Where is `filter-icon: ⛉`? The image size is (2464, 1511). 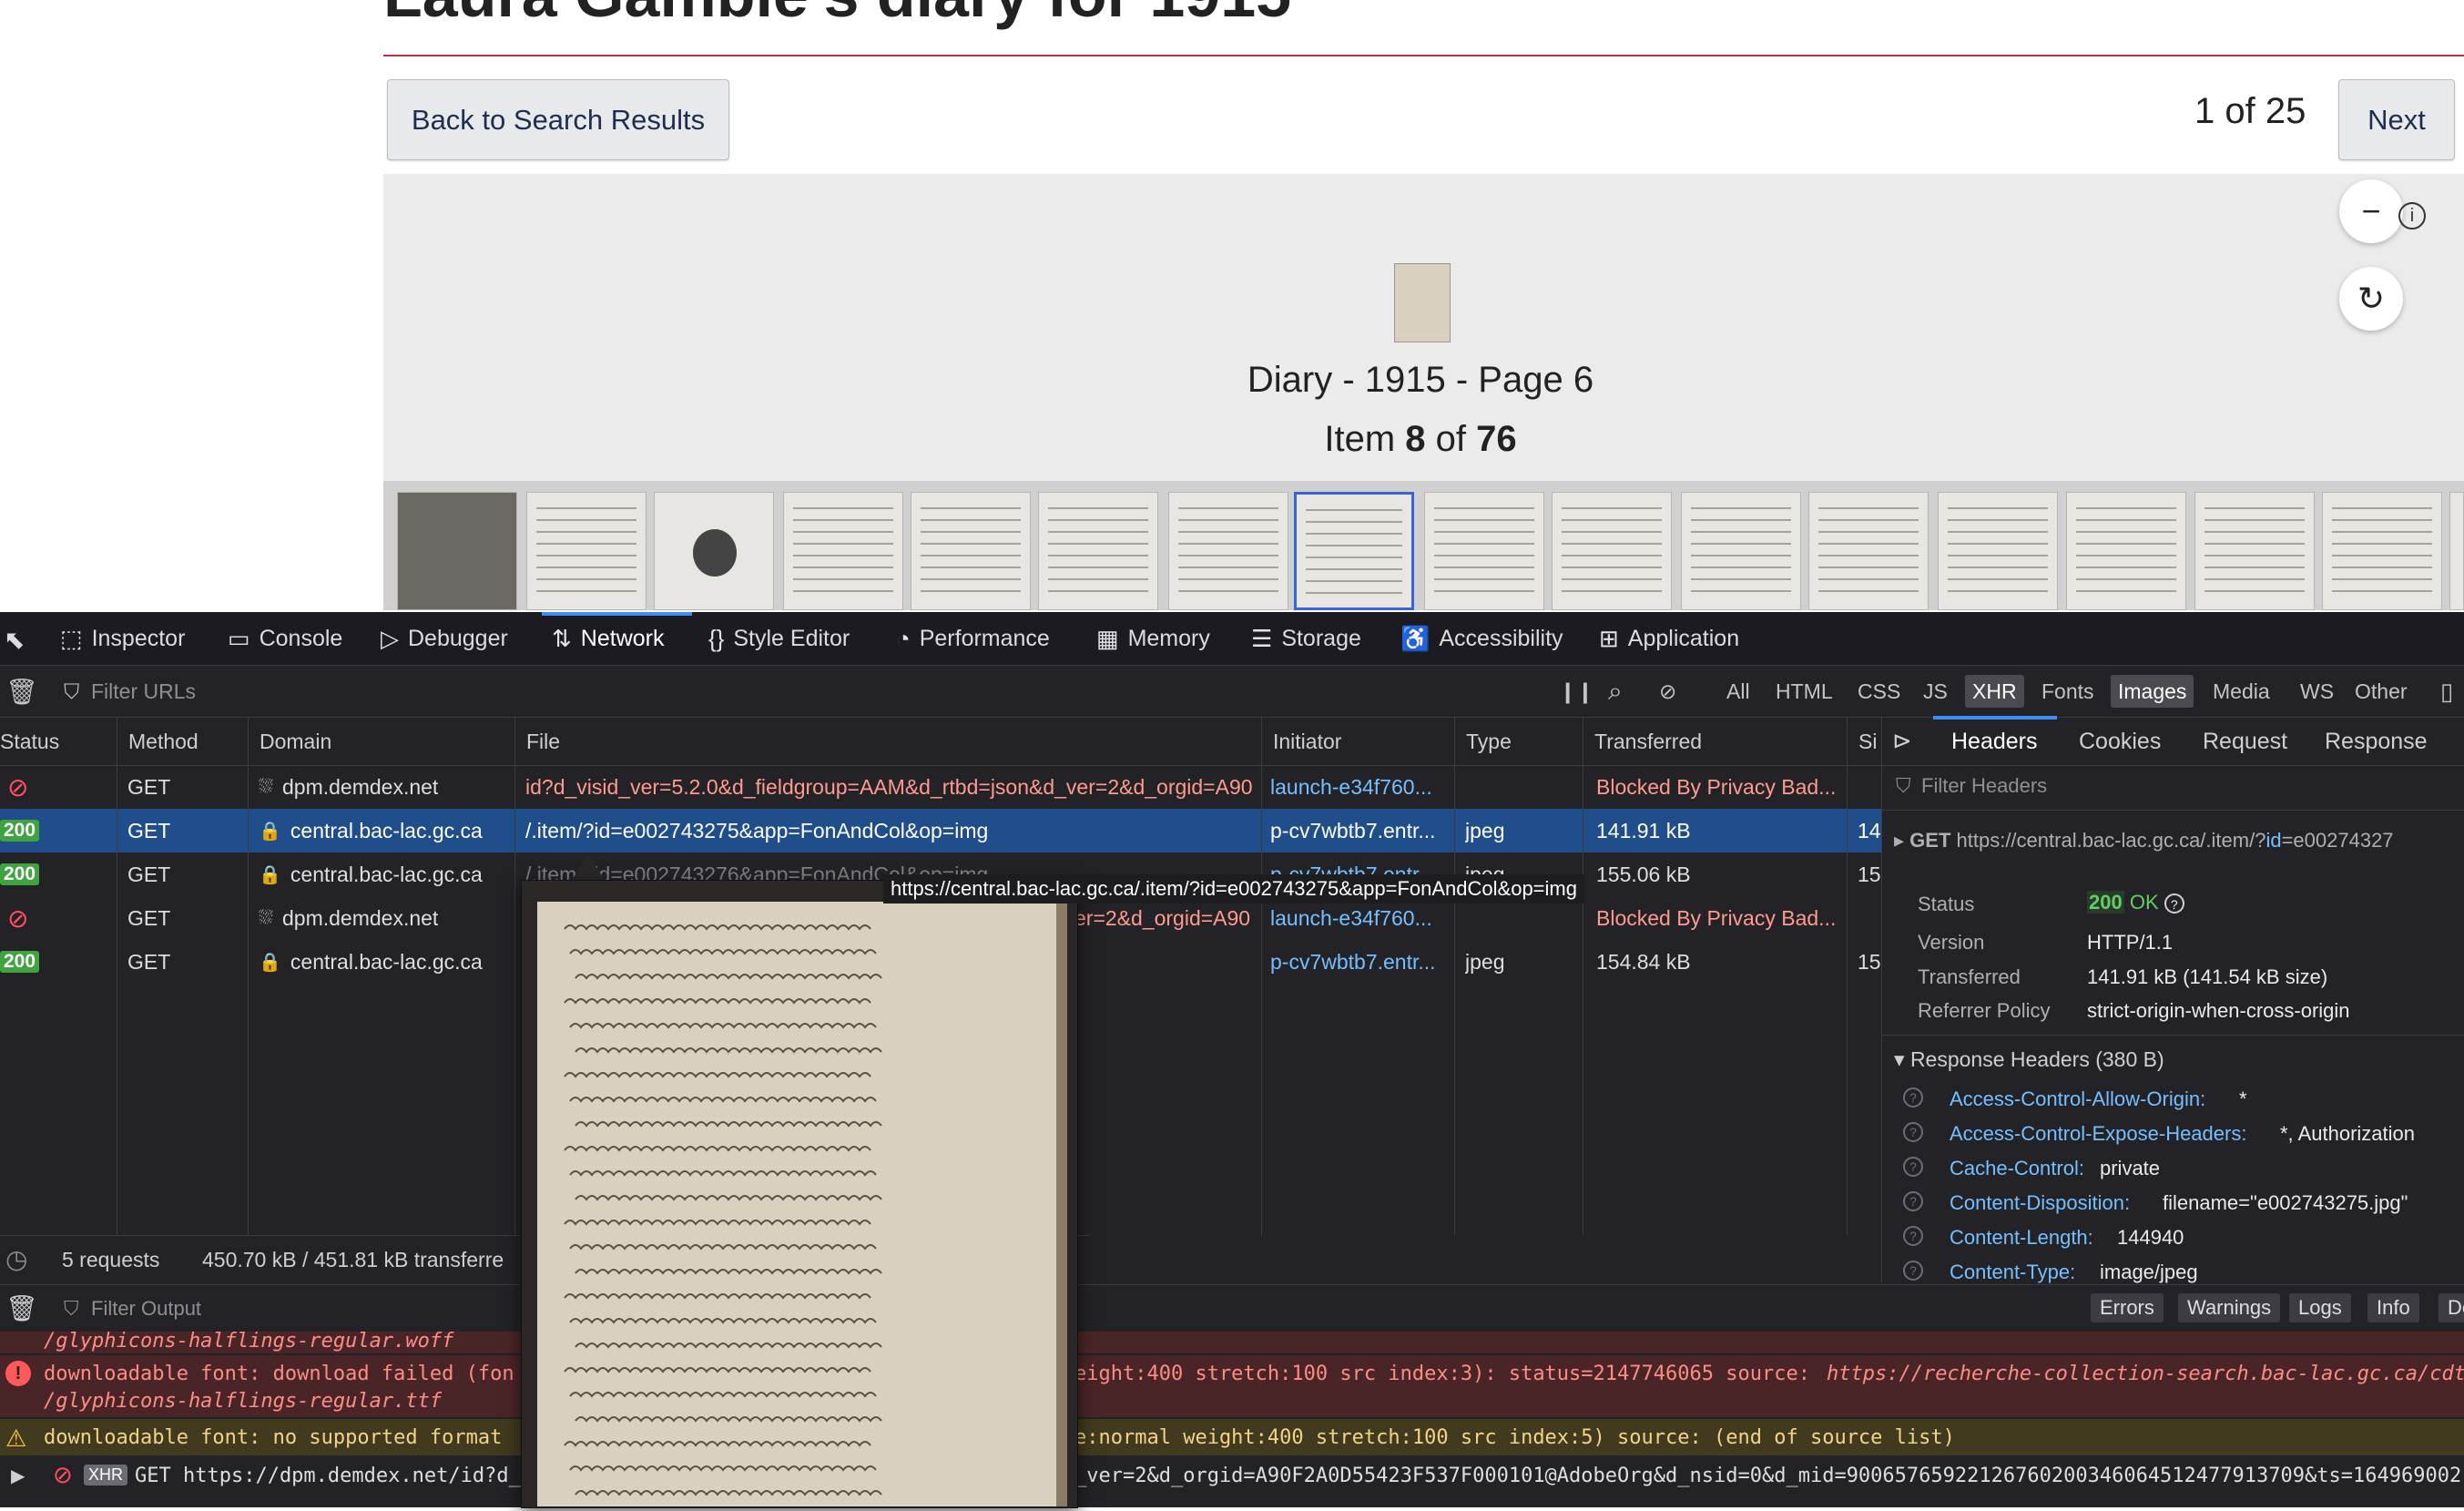
filter-icon: ⛉ is located at coordinates (1904, 785).